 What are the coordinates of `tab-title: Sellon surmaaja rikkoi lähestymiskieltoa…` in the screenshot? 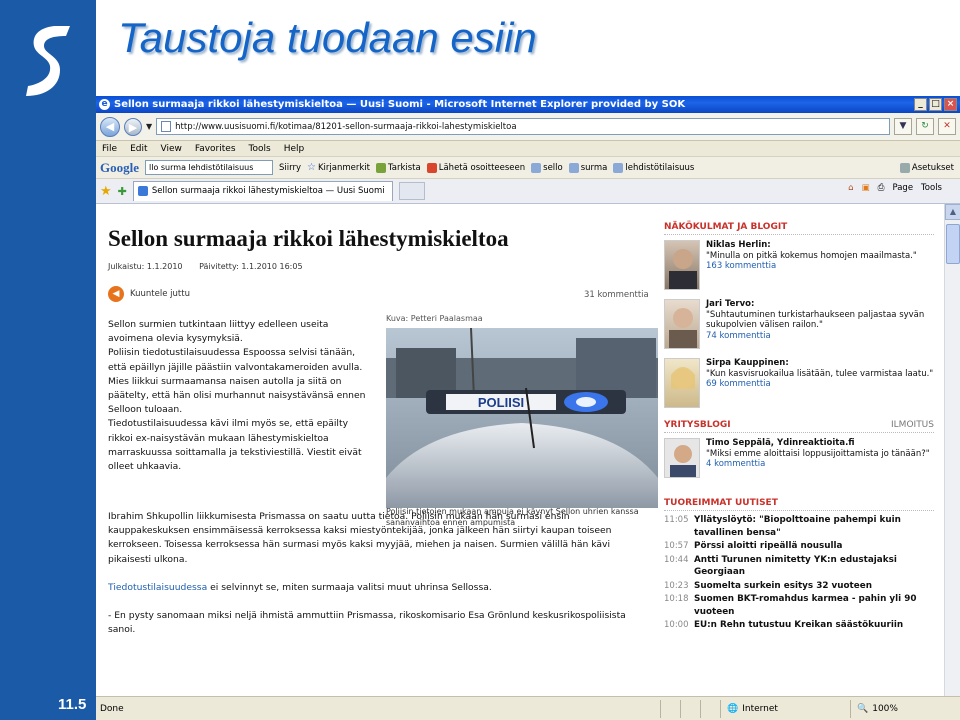 It's located at (268, 191).